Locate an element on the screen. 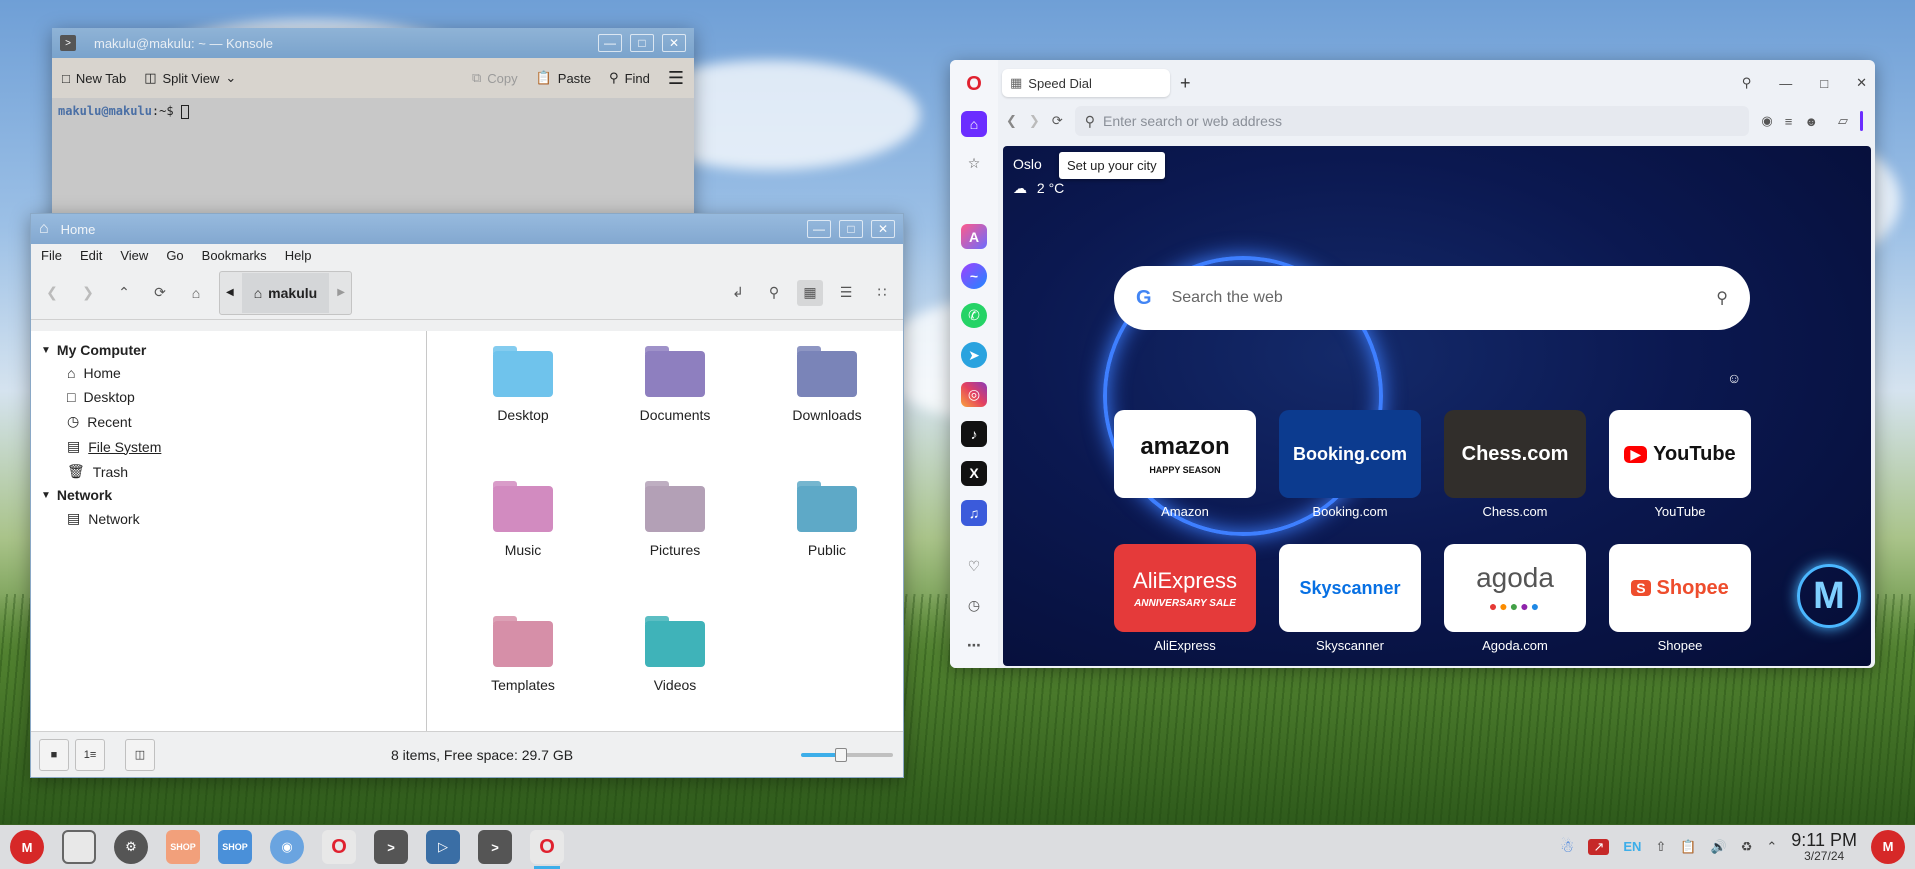 The image size is (1915, 869). folder-desktop: Desktop is located at coordinates (523, 416).